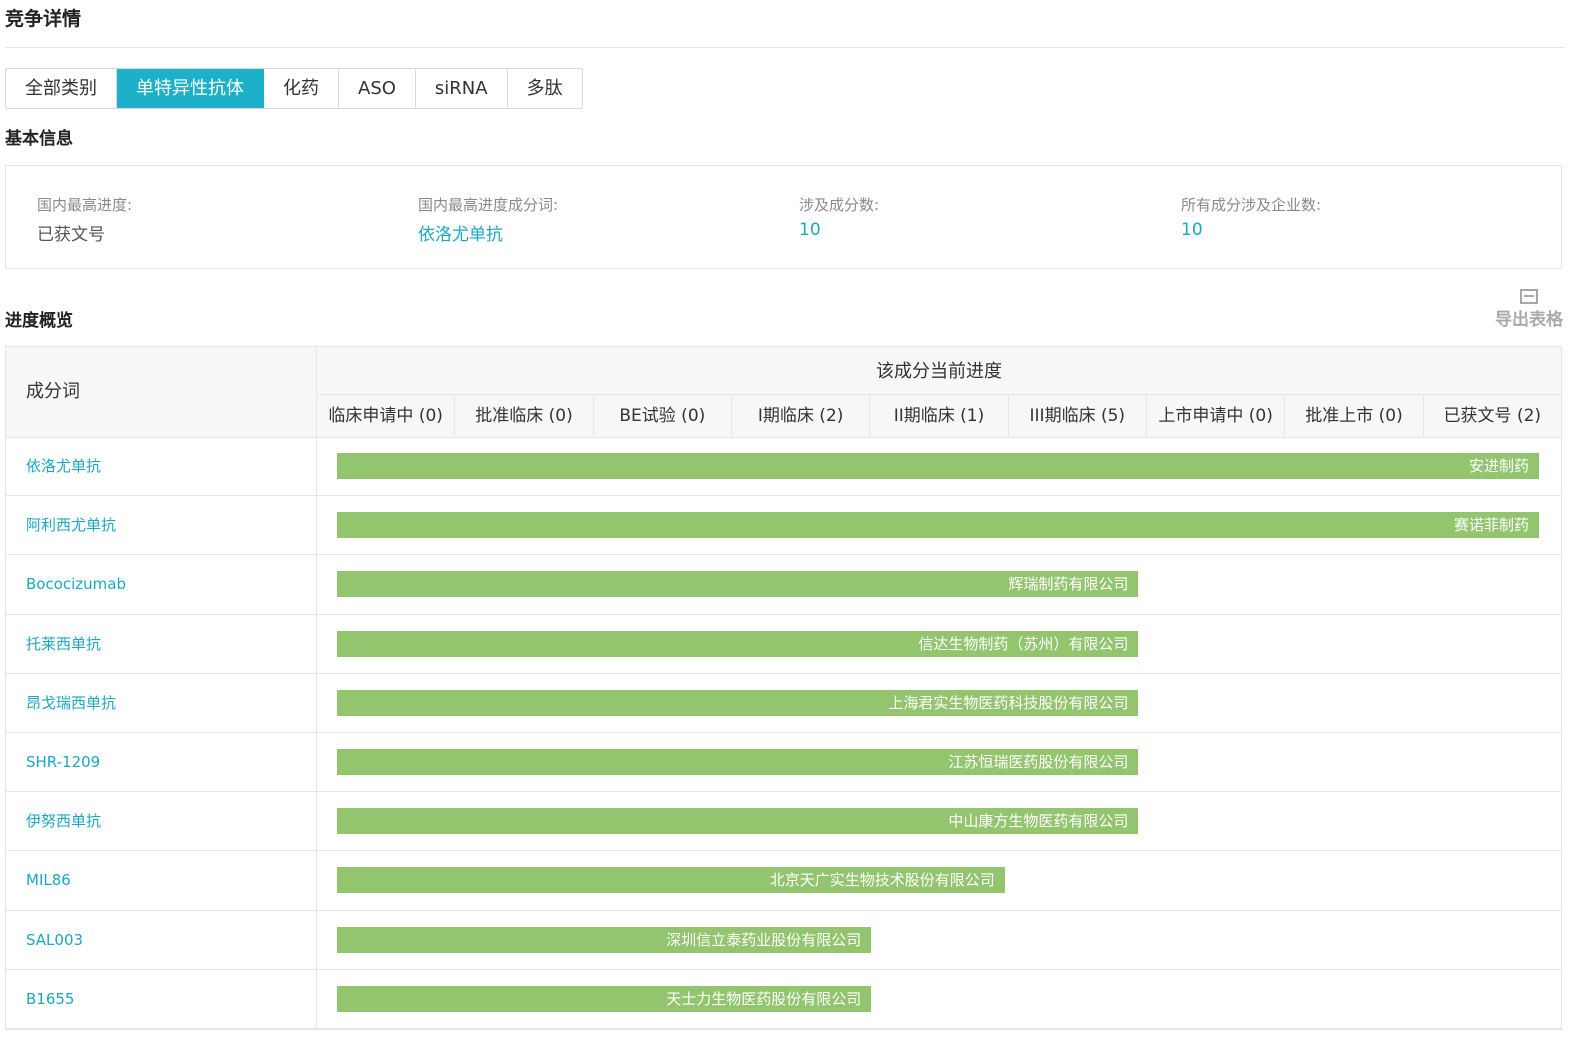 The width and height of the screenshot is (1589, 1058). What do you see at coordinates (738, 643) in the screenshot?
I see `progress-bar: 信达生物制药（苏州）有限公司` at bounding box center [738, 643].